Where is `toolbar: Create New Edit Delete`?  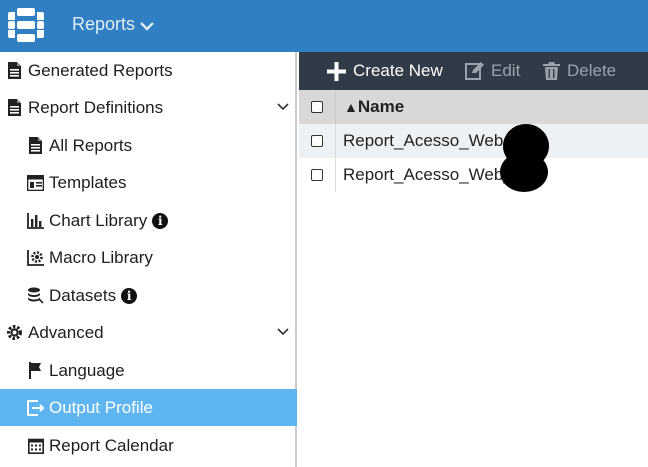
toolbar: Create New Edit Delete is located at coordinates (473, 71).